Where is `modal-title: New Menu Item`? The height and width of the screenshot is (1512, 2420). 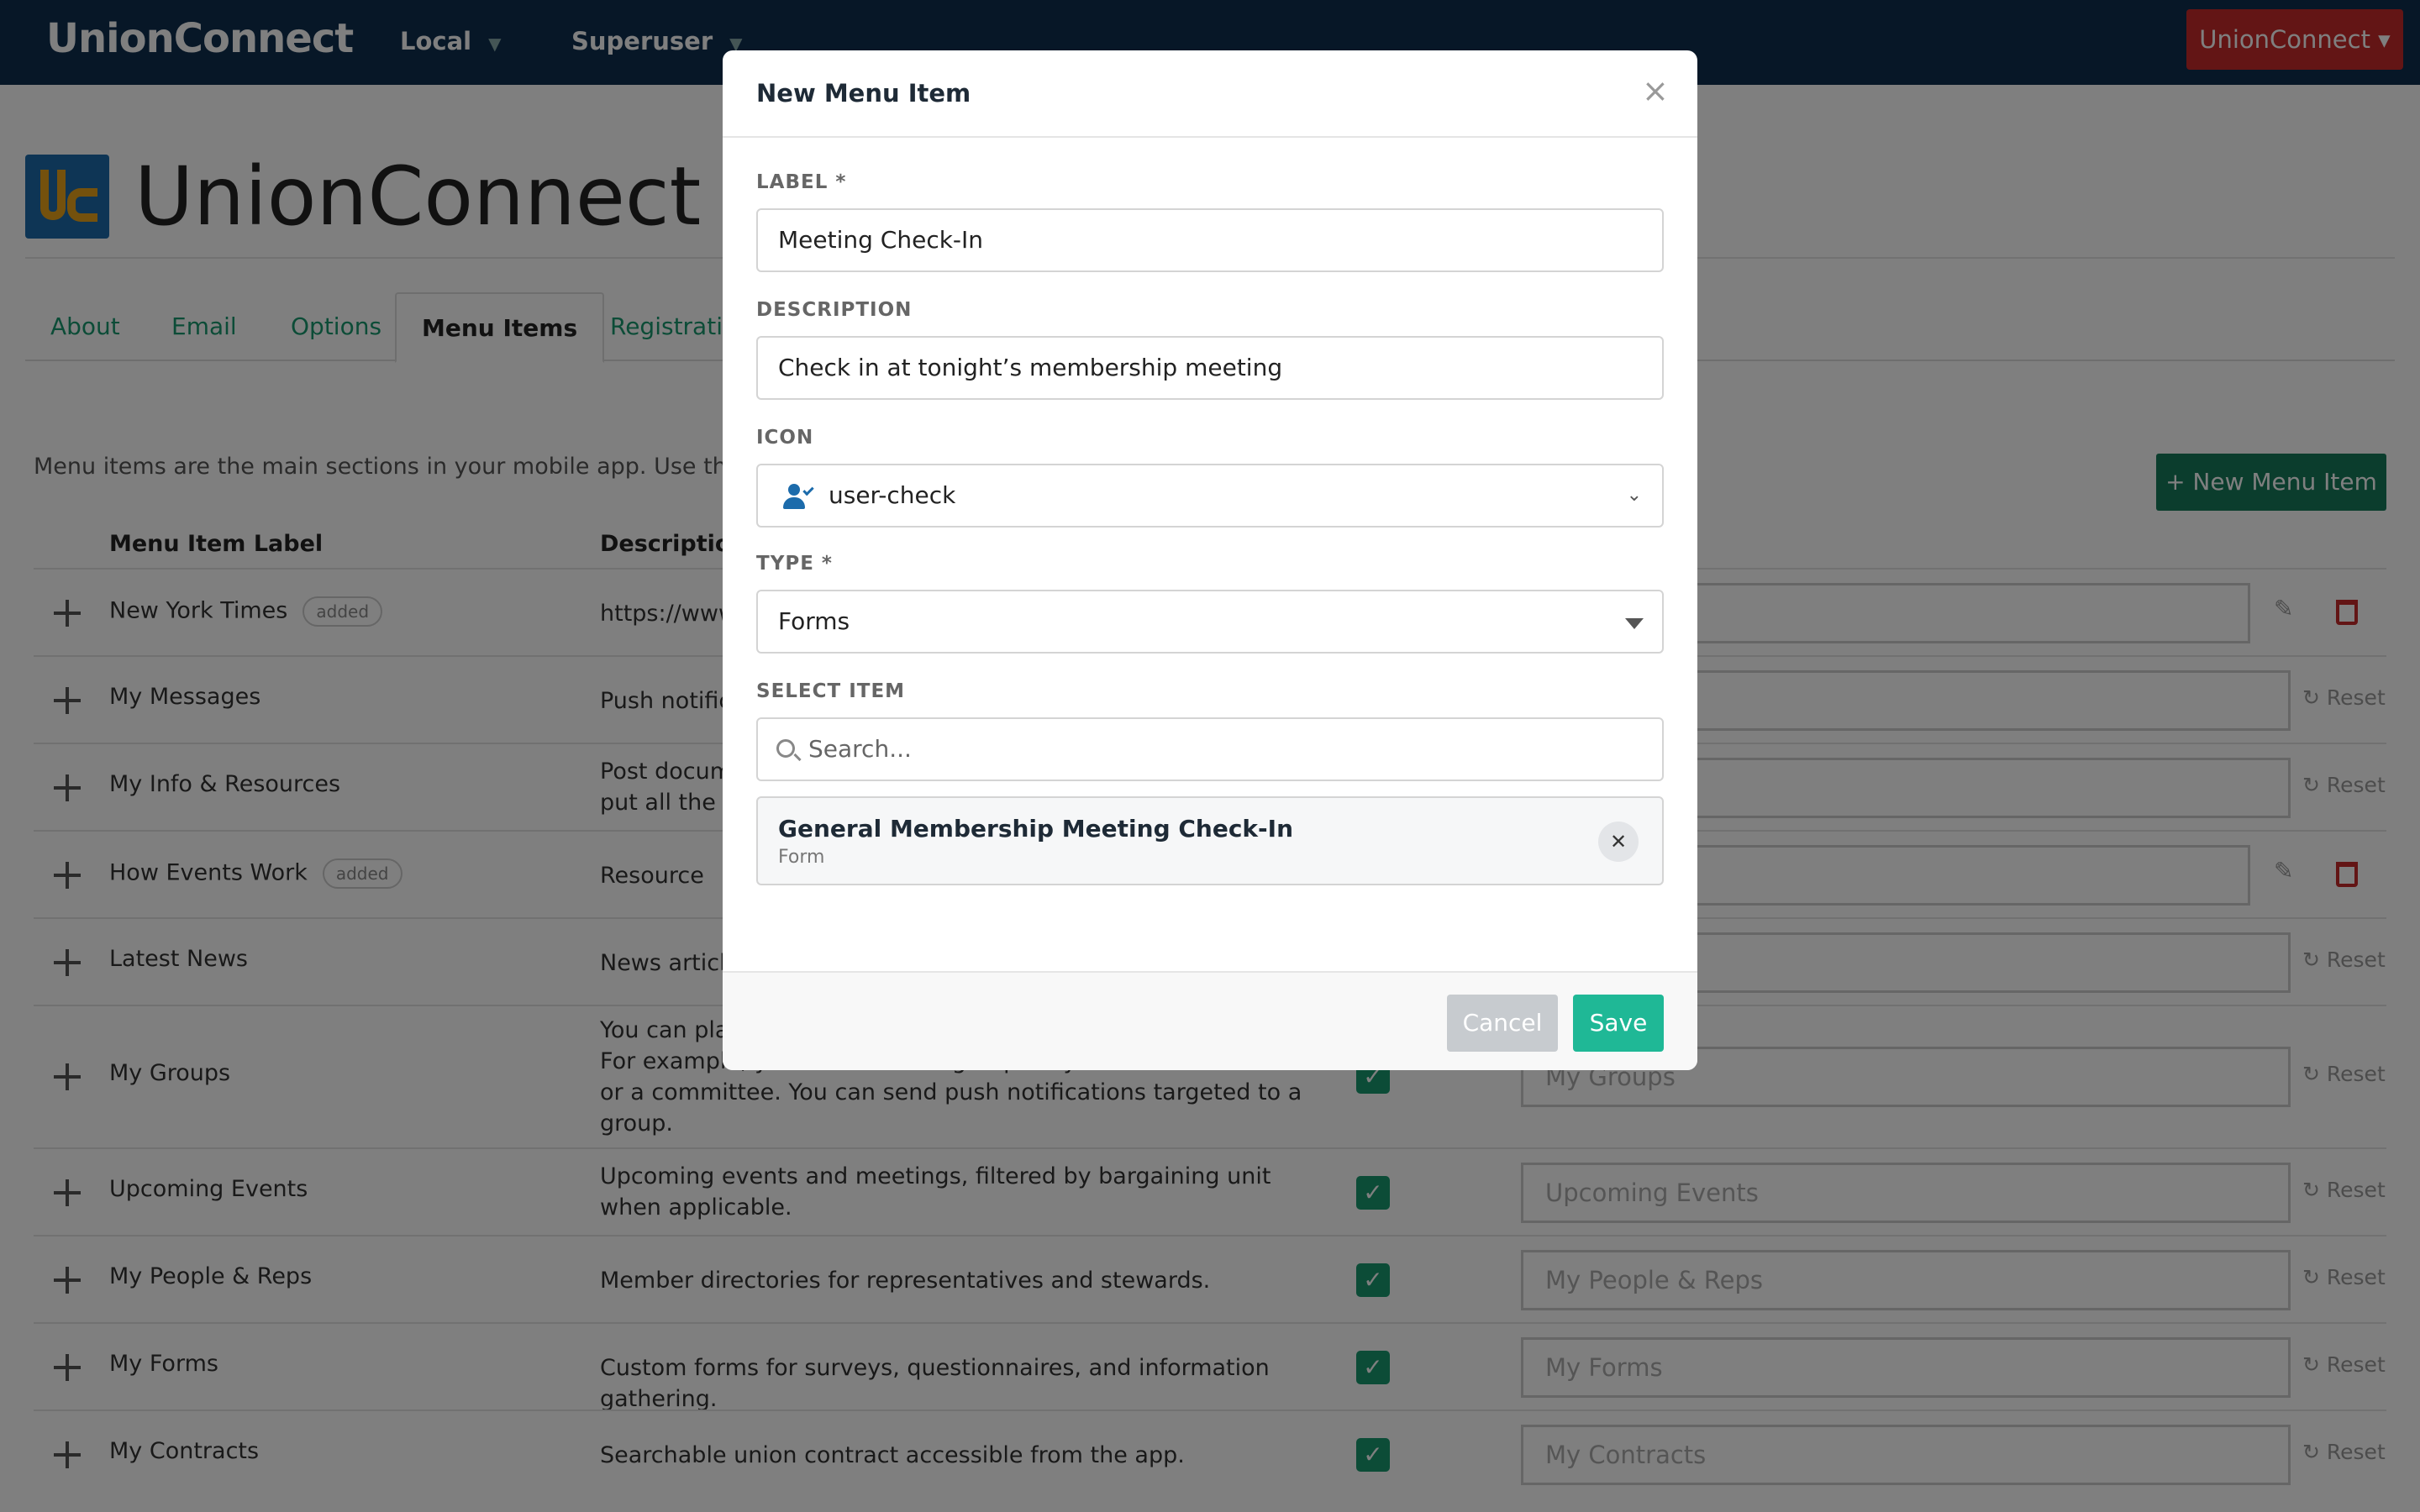 modal-title: New Menu Item is located at coordinates (864, 93).